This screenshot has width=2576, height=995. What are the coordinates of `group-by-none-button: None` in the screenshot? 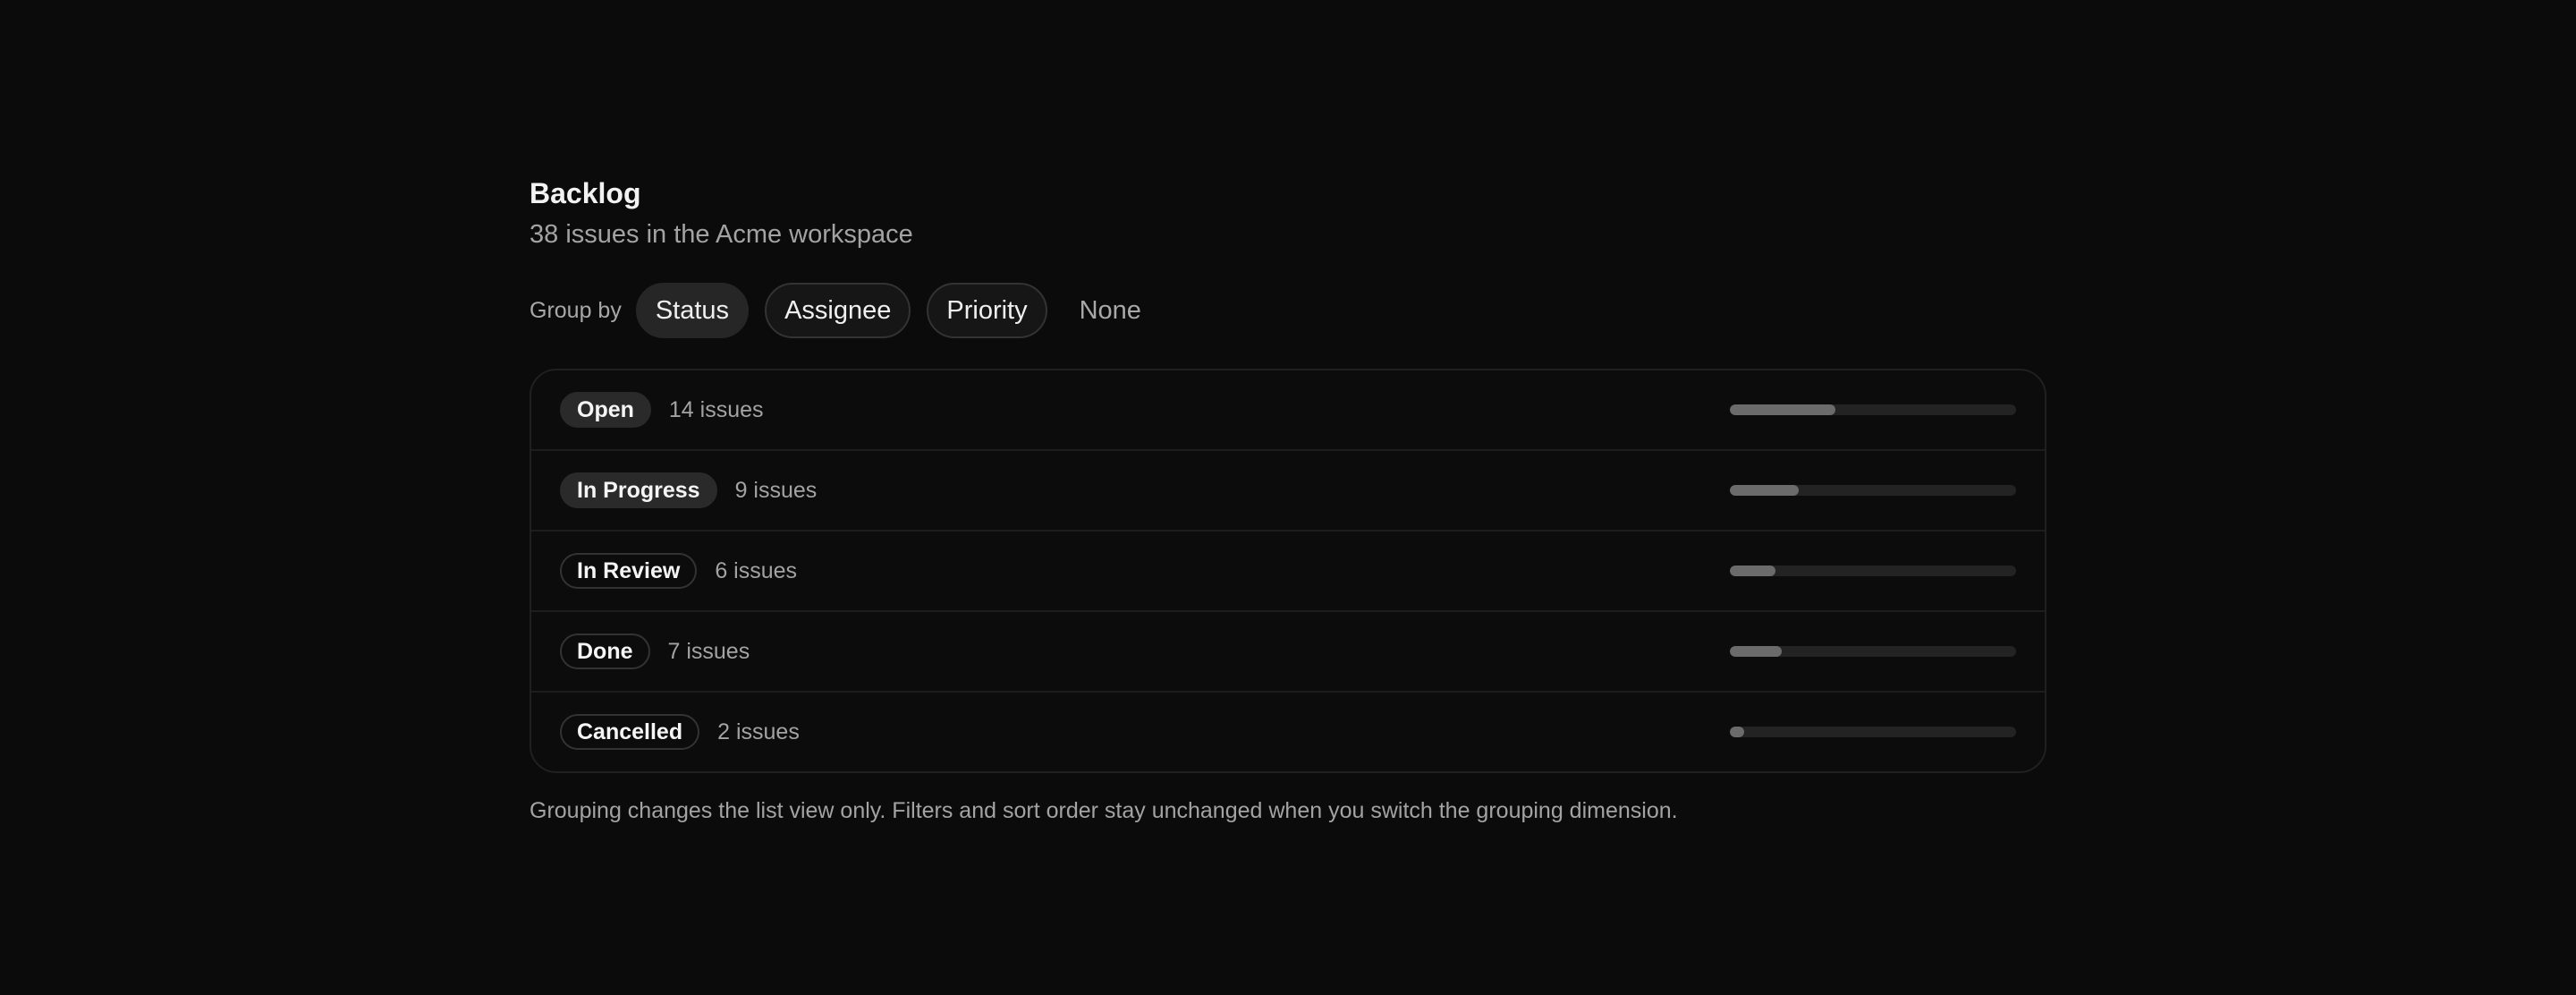 It's located at (1110, 310).